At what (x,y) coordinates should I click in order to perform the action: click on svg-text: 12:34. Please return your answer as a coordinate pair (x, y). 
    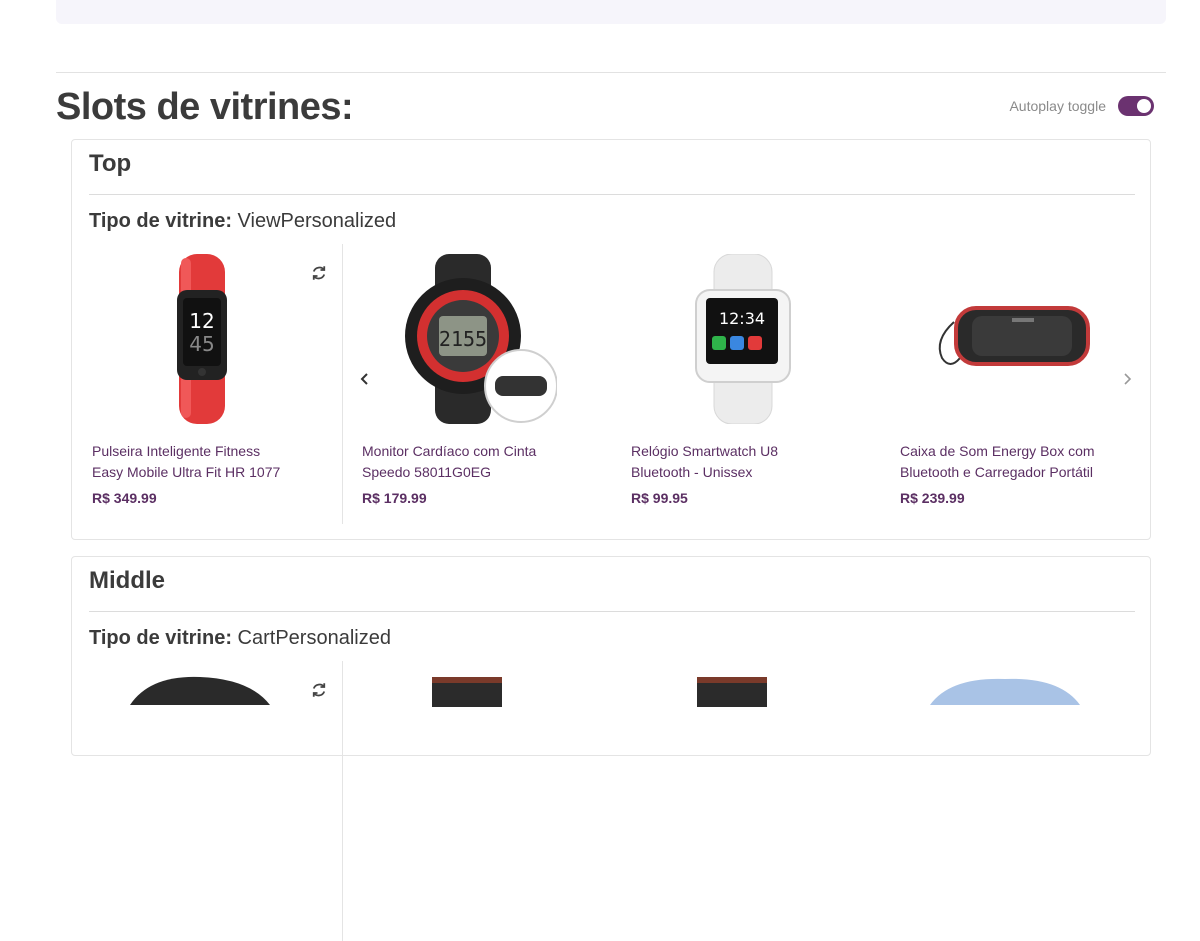
    Looking at the image, I should click on (742, 318).